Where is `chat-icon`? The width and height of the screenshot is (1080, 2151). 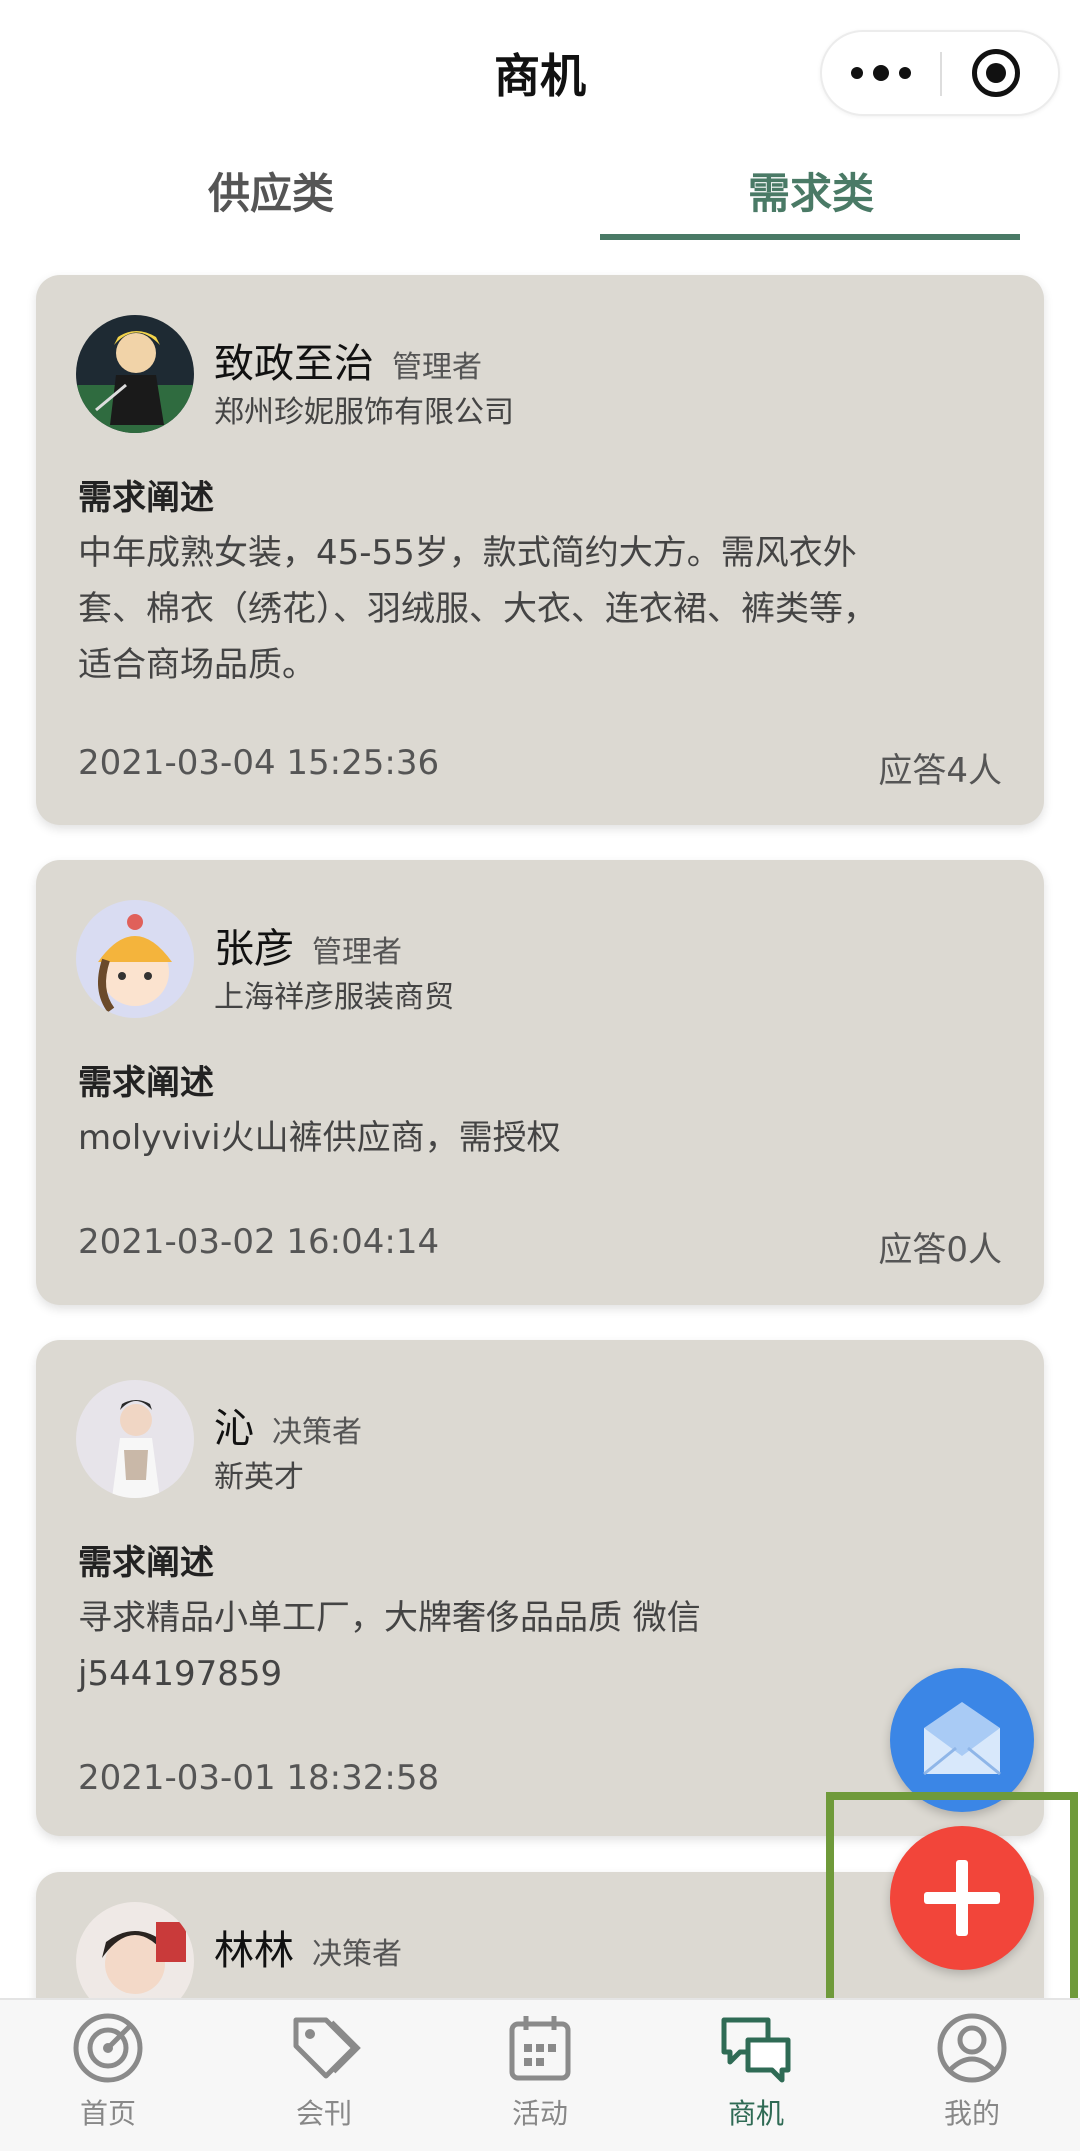
chat-icon is located at coordinates (756, 2050).